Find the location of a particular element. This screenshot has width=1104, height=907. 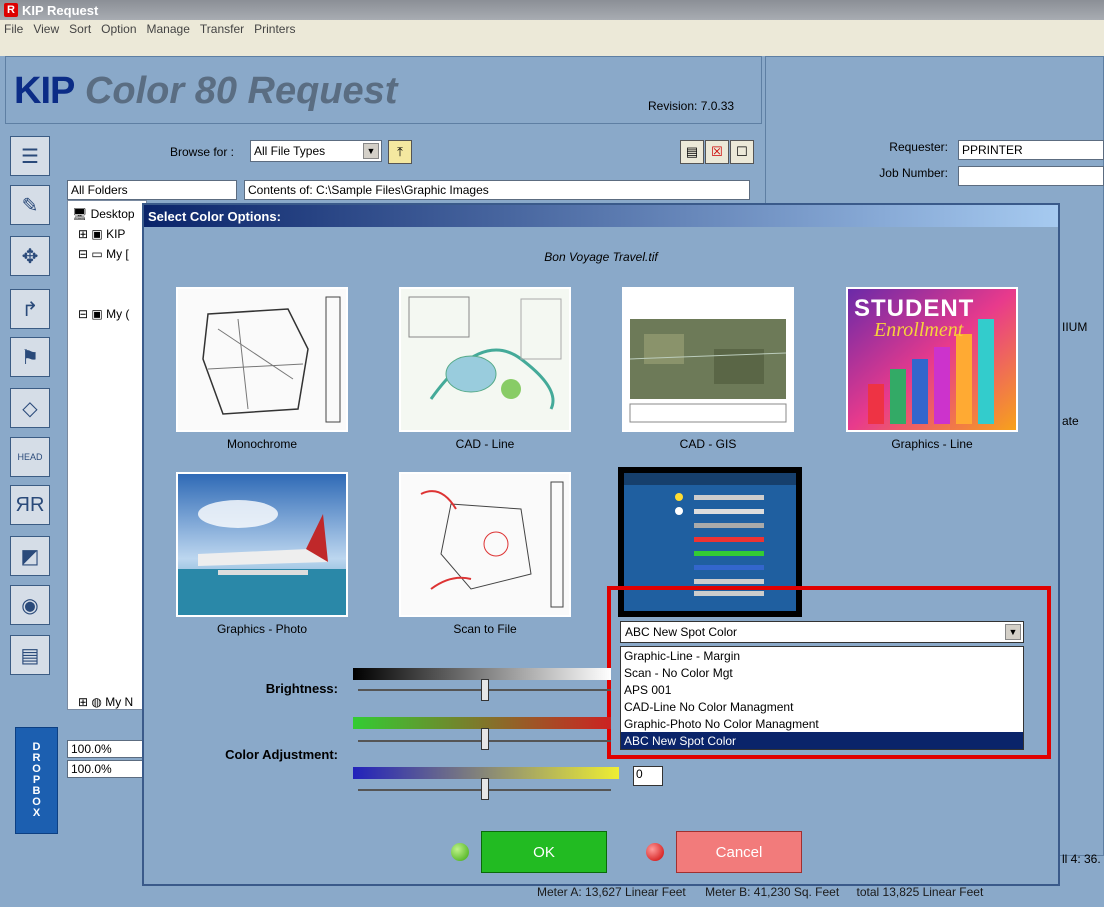

menu-printers: Printers is located at coordinates (274, 30).